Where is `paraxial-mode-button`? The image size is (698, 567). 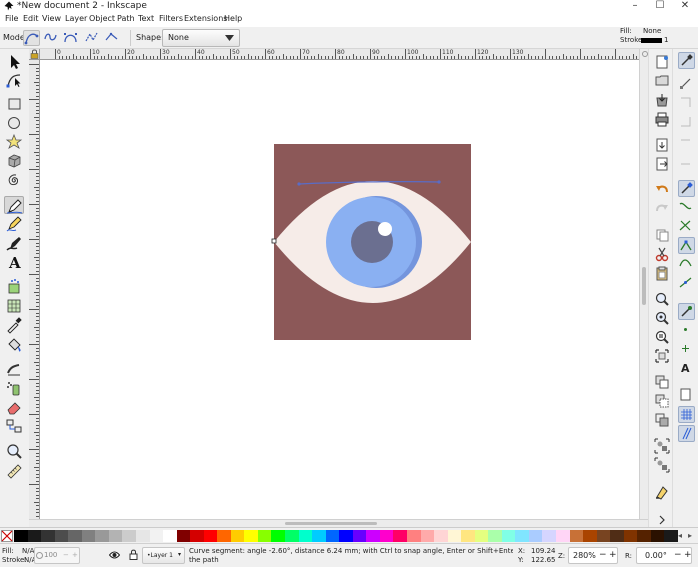 paraxial-mode-button is located at coordinates (92, 38).